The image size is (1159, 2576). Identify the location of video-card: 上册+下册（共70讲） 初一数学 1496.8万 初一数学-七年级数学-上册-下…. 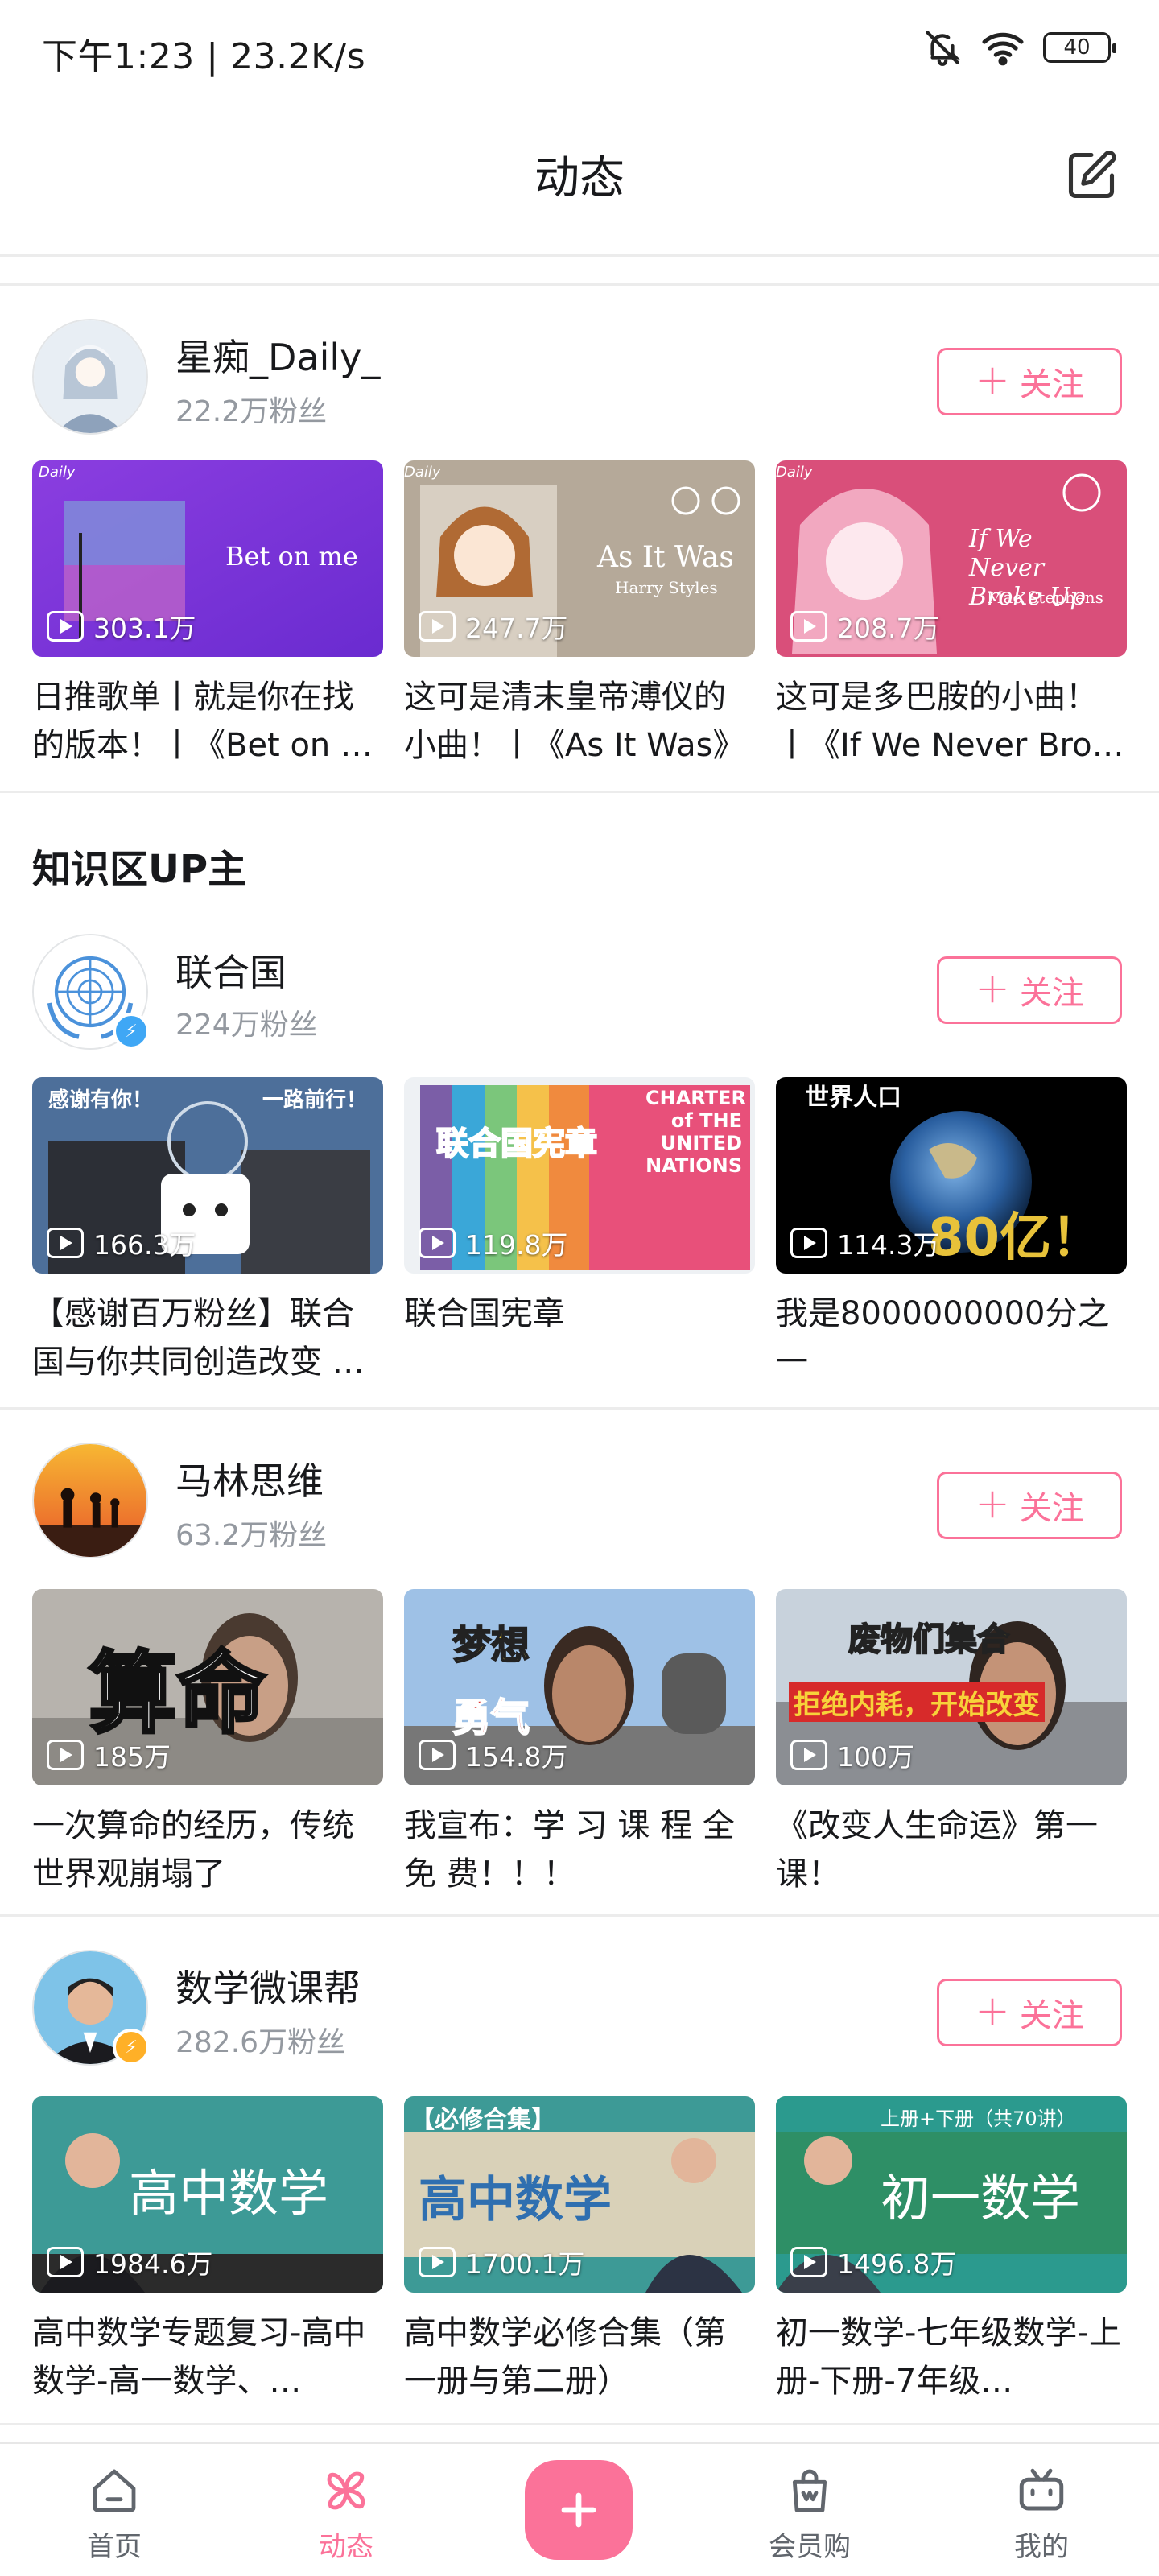
(951, 2250).